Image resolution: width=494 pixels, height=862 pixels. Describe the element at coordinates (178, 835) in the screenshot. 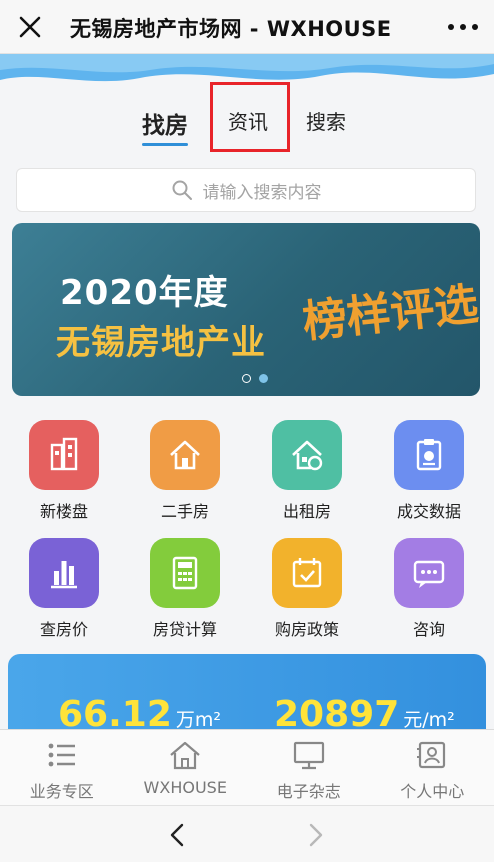

I see `back-arrow-icon` at that location.